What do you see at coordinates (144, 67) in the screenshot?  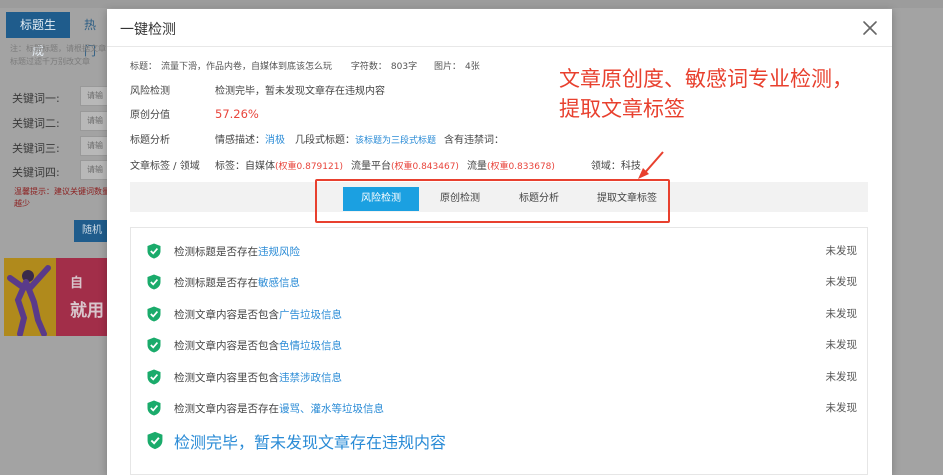 I see `title-meta-label: 标题：` at bounding box center [144, 67].